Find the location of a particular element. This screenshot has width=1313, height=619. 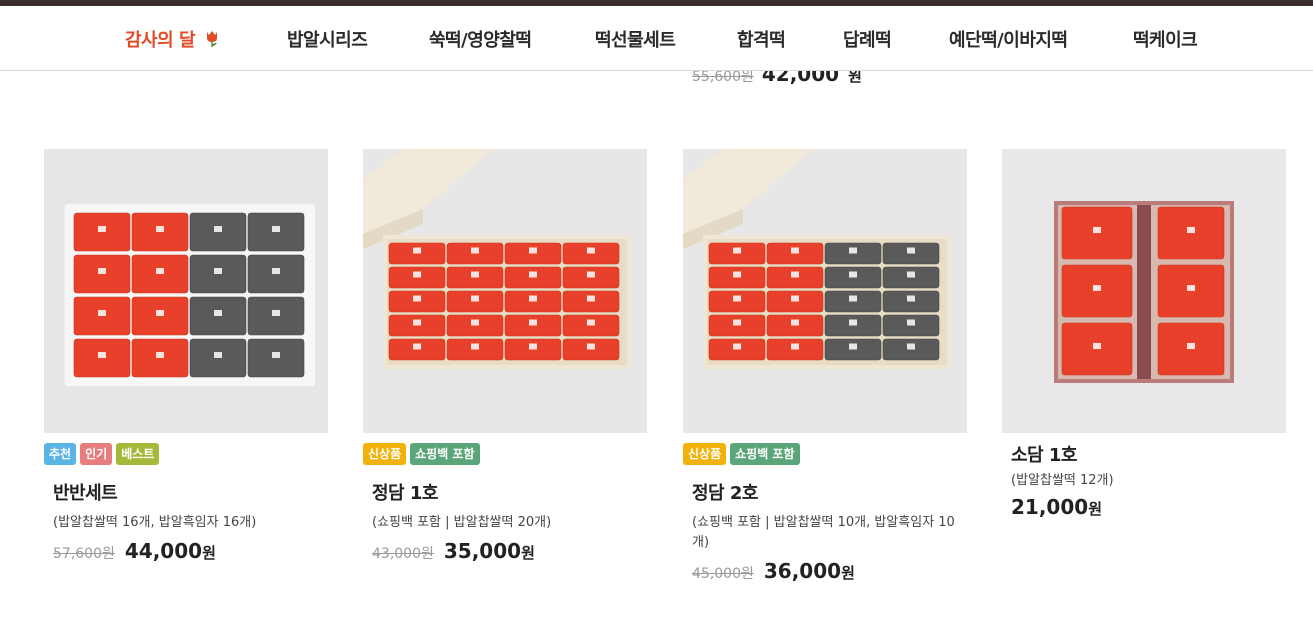

nav-item-return-gift: 답례떡 is located at coordinates (867, 39).